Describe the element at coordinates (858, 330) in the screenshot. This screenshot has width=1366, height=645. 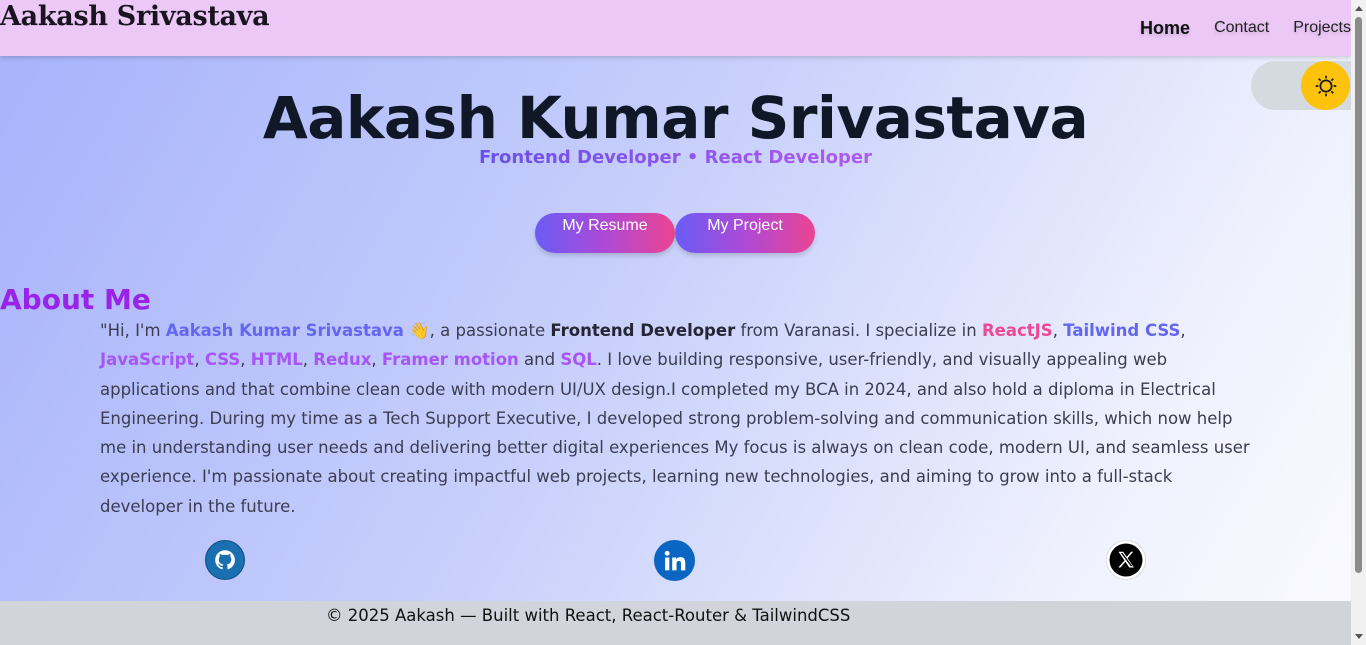
I see `about-text-3: from Varanasi. I specialize in` at that location.